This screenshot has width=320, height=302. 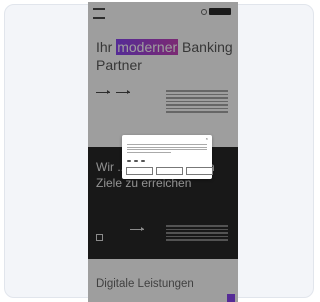 I want to click on consent-actions, so click(x=169, y=171).